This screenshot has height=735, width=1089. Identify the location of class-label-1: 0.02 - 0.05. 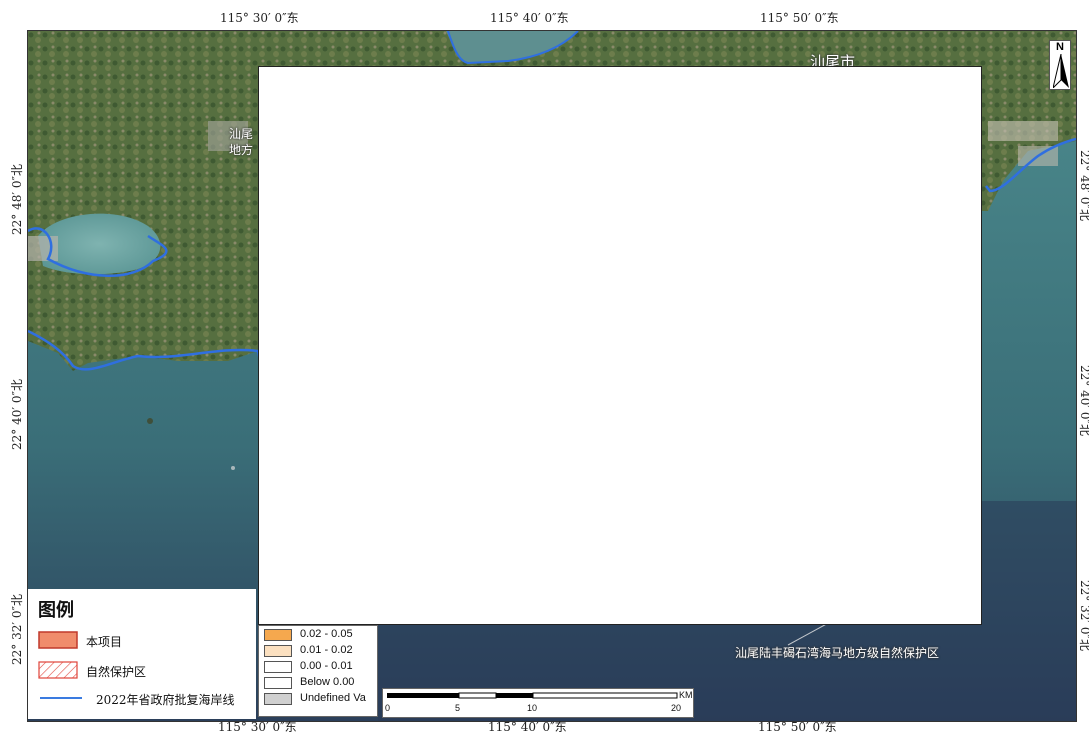
(326, 634).